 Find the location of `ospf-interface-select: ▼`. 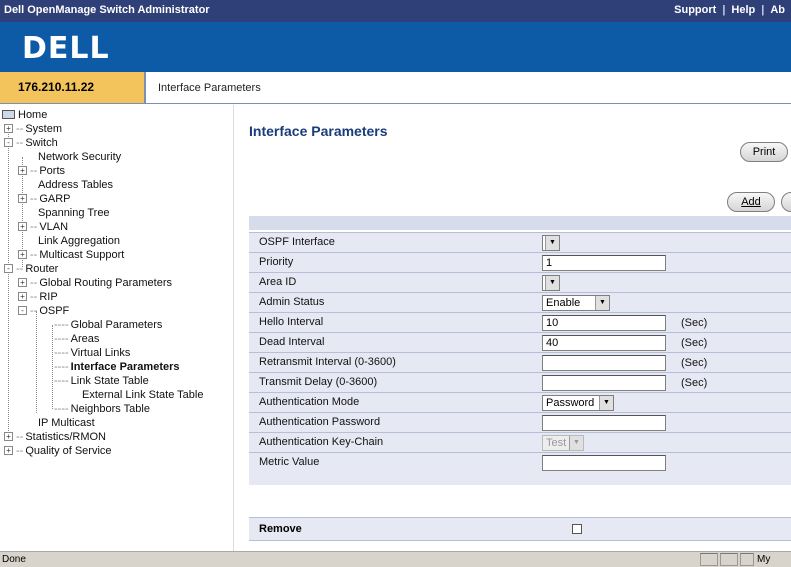

ospf-interface-select: ▼ is located at coordinates (551, 243).